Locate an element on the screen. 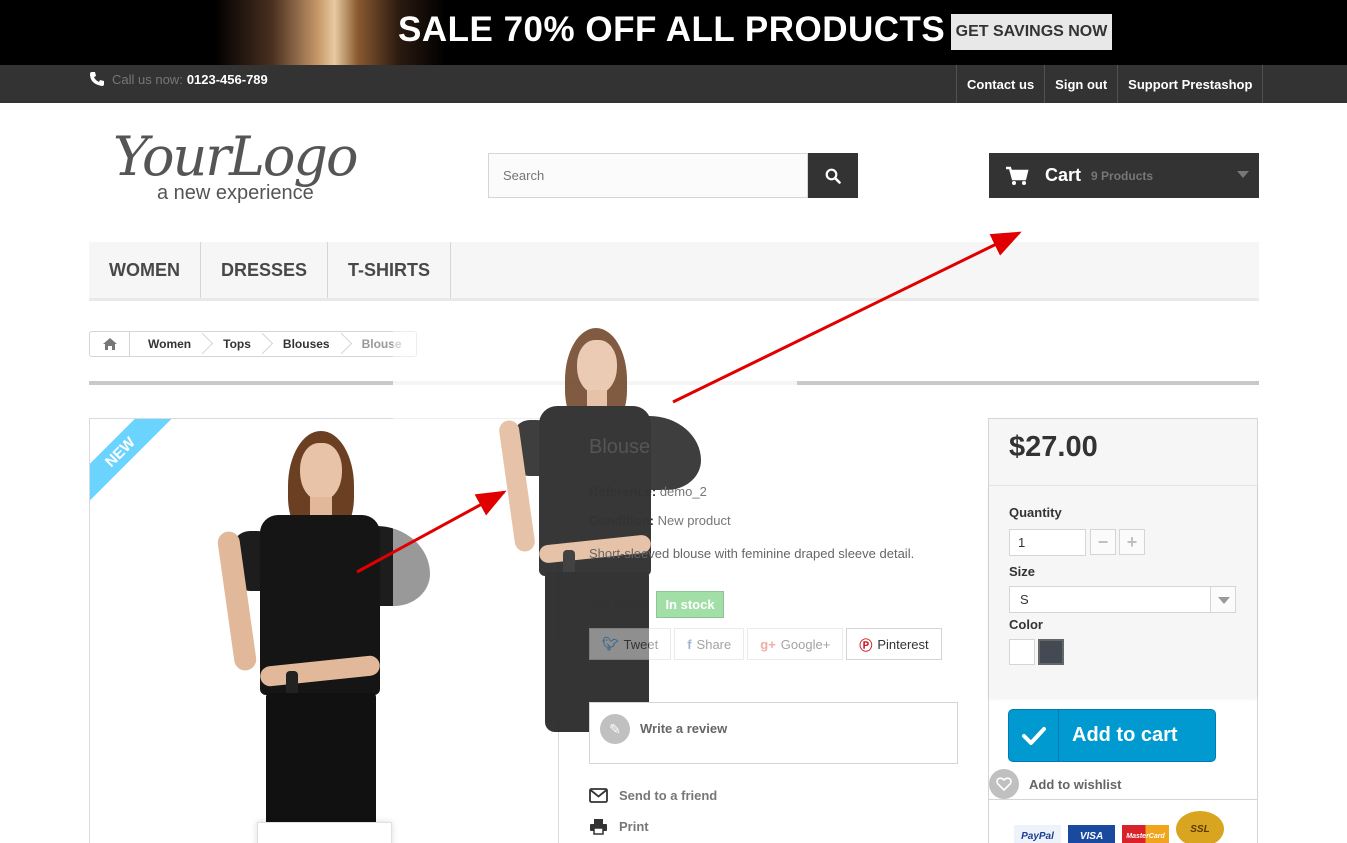 The width and height of the screenshot is (1347, 843). condition-value: New product is located at coordinates (694, 520).